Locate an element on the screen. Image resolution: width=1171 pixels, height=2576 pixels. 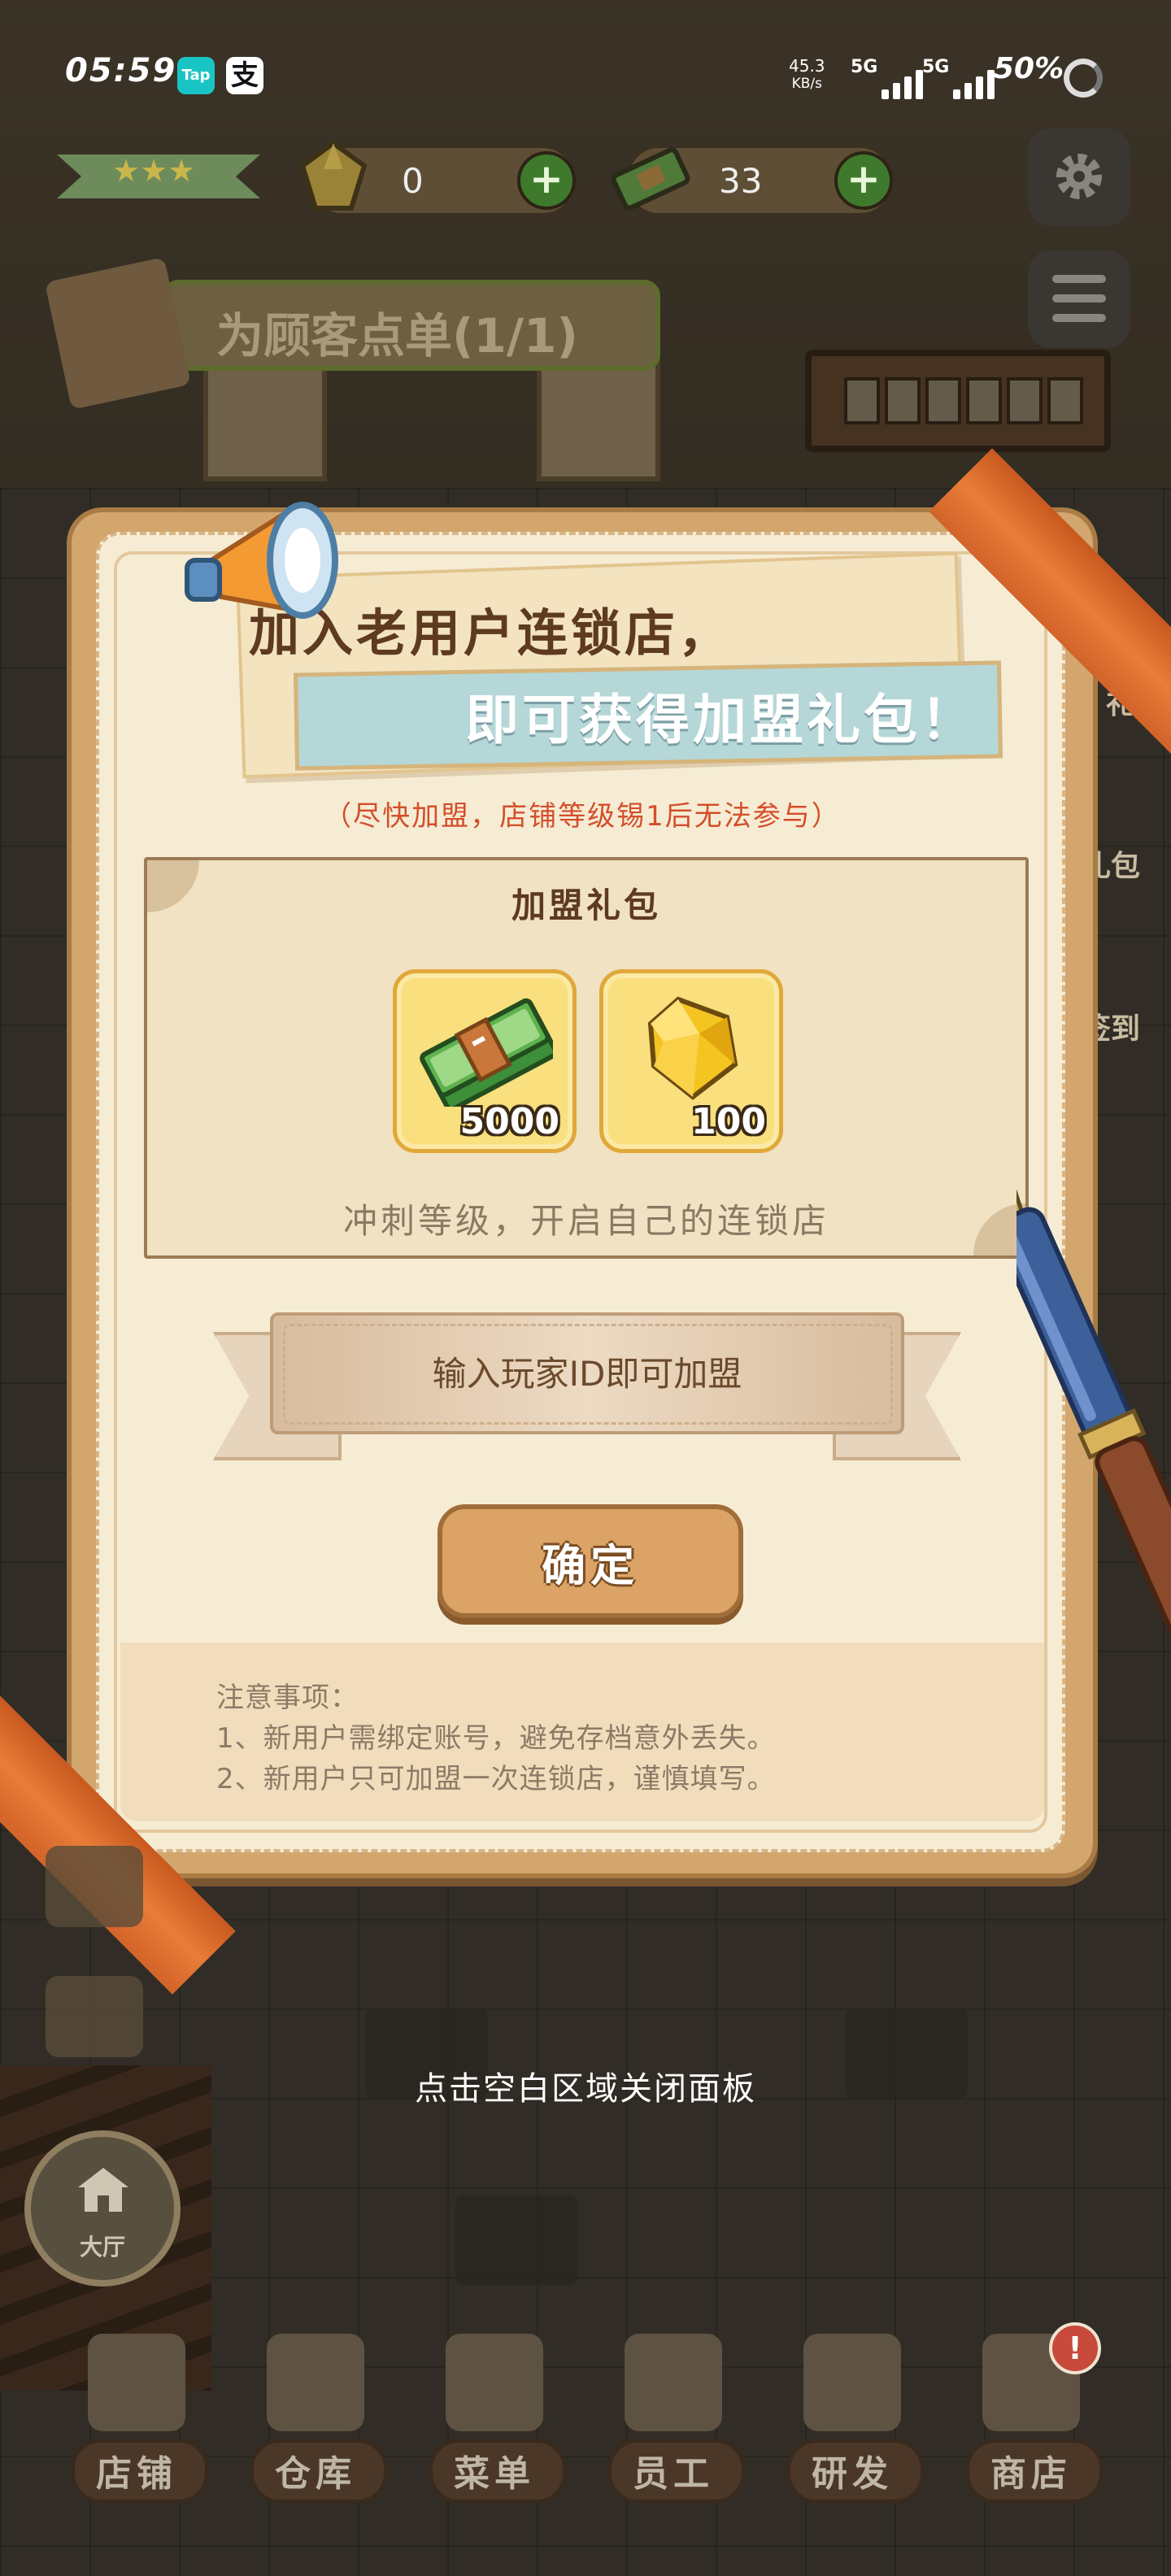
nav-label: 仓库 is located at coordinates (315, 2474).